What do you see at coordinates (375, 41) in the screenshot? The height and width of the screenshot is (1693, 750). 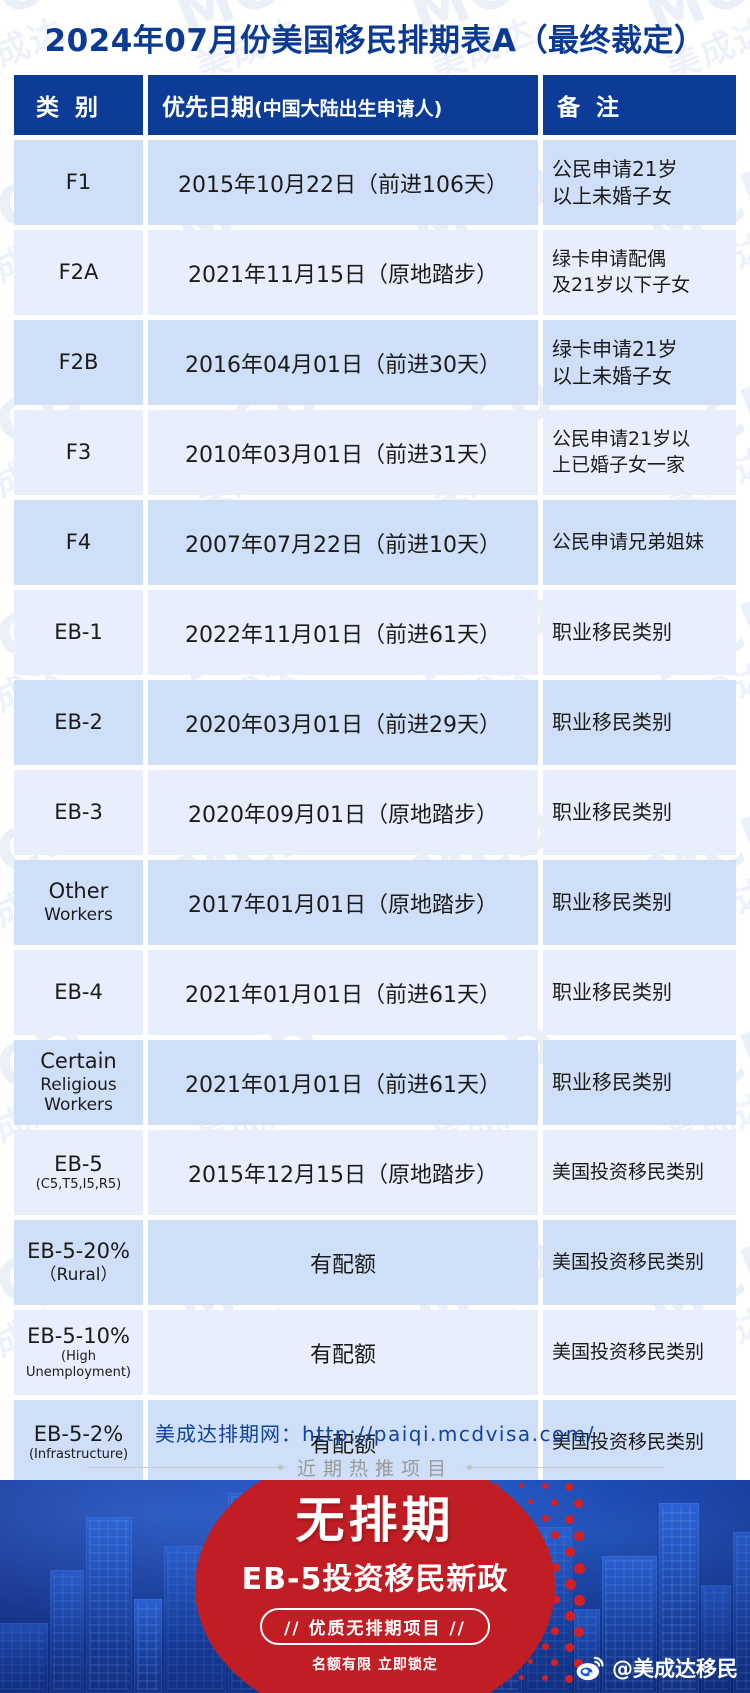 I see `page-title: 2024年07月份美国移民排期表A（最终裁定）` at bounding box center [375, 41].